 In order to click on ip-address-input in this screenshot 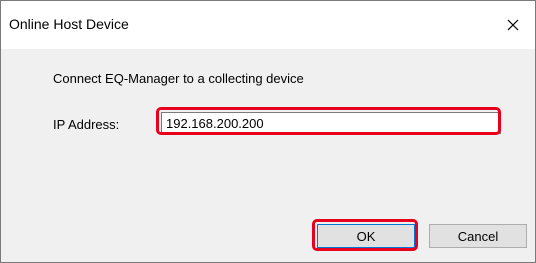, I will do `click(331, 123)`.